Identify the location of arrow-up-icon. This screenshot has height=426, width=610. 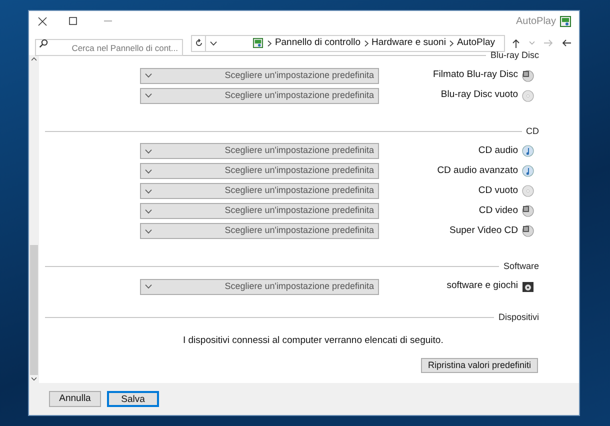
(516, 43).